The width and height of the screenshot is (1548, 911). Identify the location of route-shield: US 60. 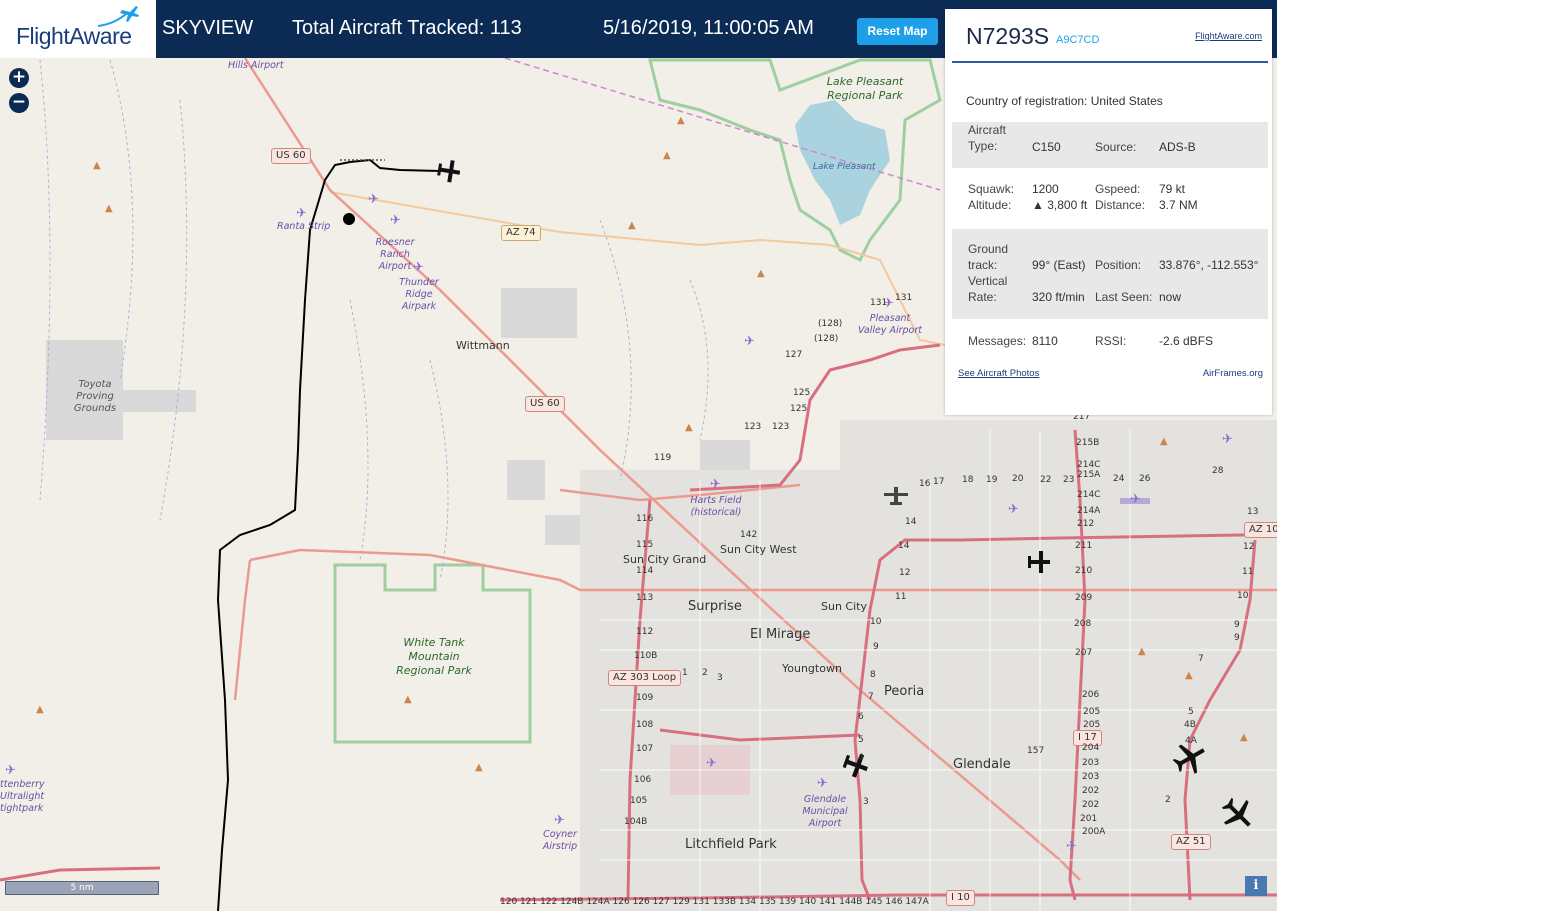
(291, 156).